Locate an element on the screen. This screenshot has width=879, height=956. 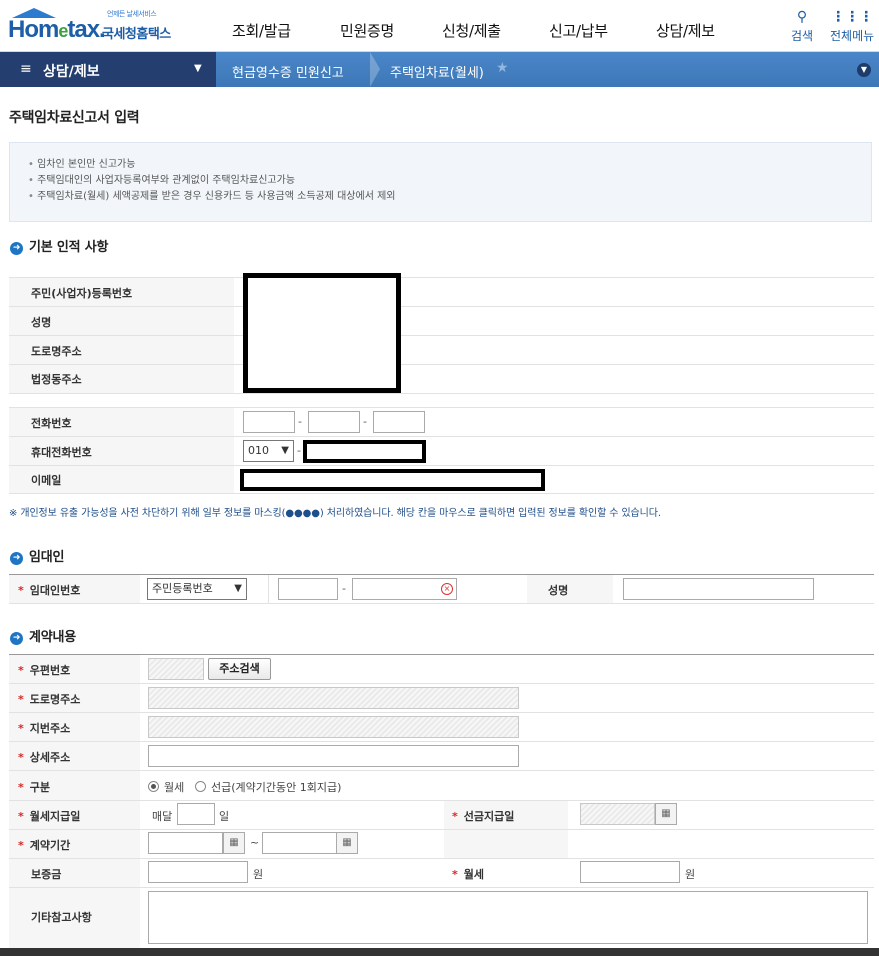
landlord-id-part2-input: × is located at coordinates (404, 589).